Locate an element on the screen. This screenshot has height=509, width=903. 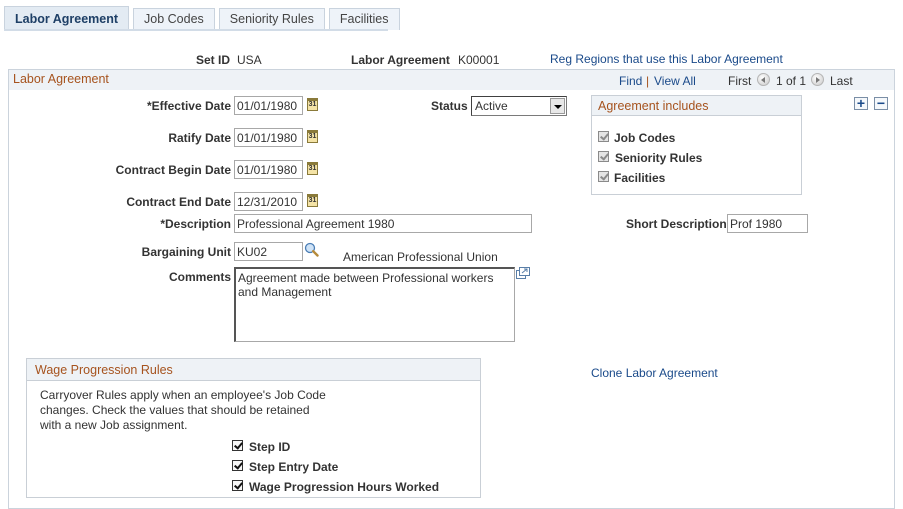
chevron-down-icon is located at coordinates (557, 106).